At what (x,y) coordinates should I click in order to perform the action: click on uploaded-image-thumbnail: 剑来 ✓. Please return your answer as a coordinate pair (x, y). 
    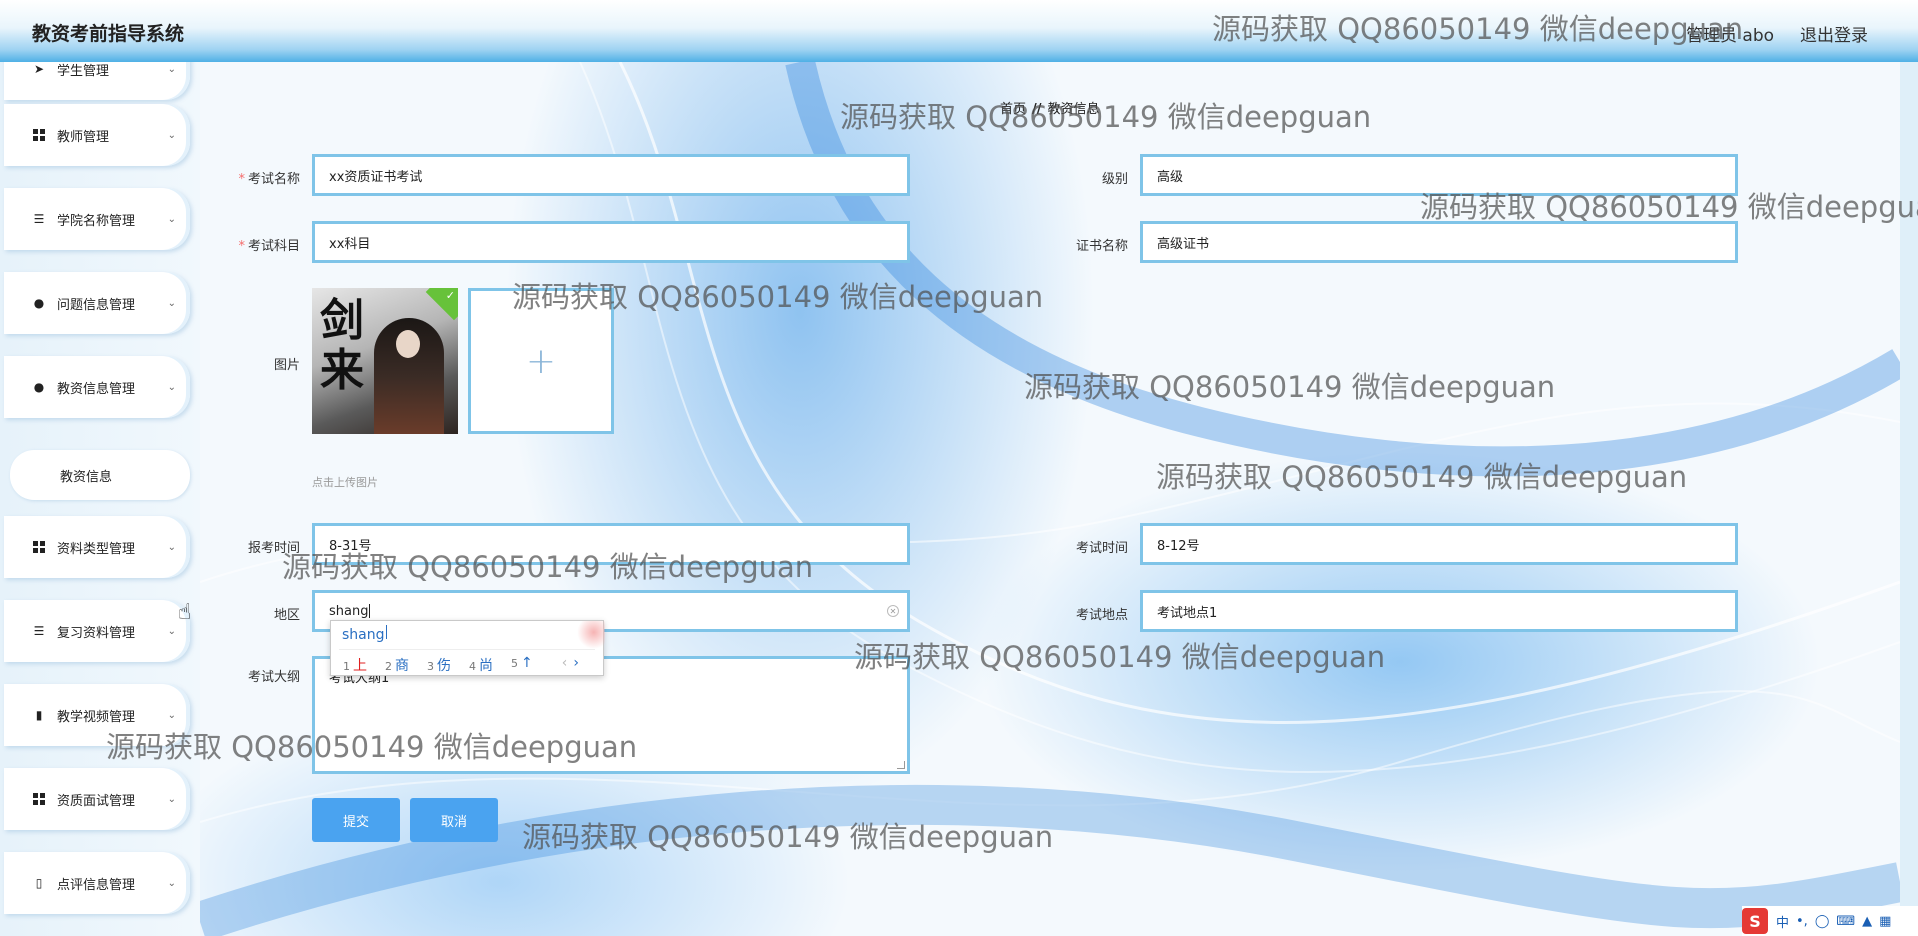
    Looking at the image, I should click on (385, 361).